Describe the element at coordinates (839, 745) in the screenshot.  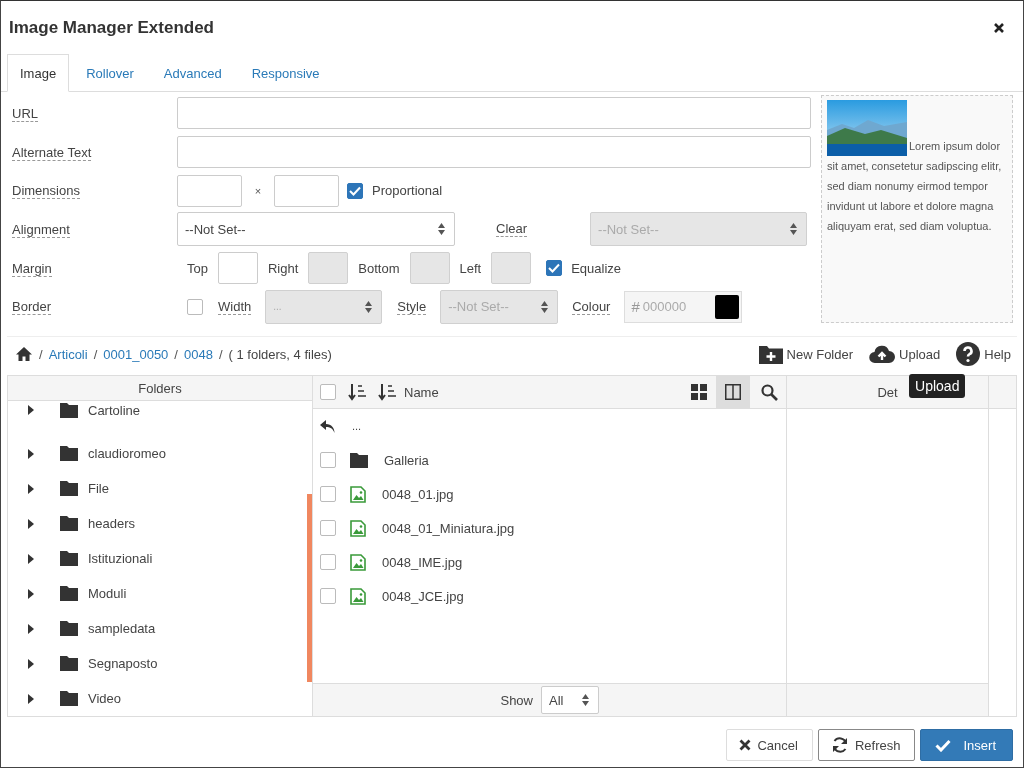
I see `refresh-icon` at that location.